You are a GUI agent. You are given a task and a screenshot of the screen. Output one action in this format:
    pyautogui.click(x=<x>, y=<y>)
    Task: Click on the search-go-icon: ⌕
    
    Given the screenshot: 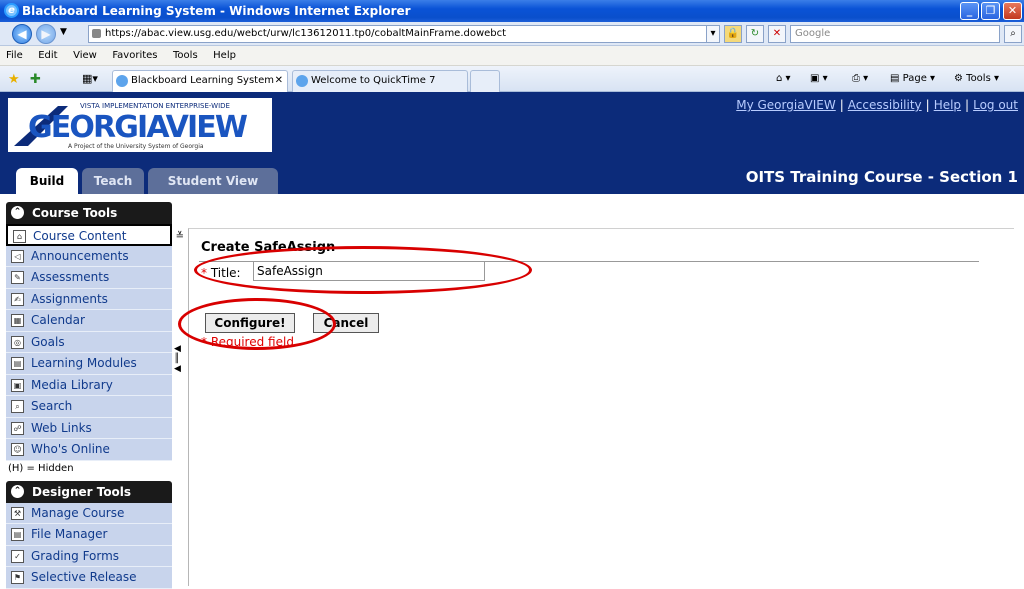 What is the action you would take?
    pyautogui.click(x=1013, y=34)
    